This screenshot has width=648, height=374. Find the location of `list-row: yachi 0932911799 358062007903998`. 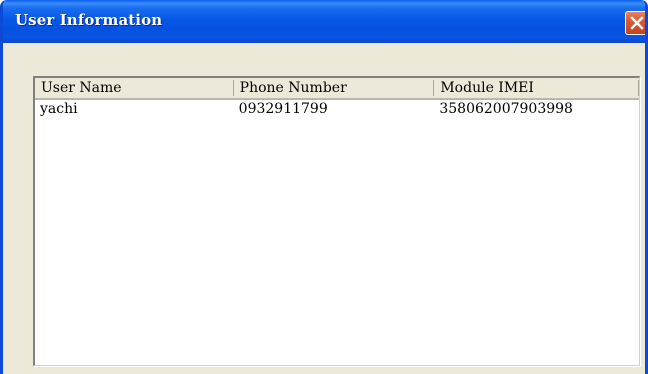

list-row: yachi 0932911799 358062007903998 is located at coordinates (337, 109).